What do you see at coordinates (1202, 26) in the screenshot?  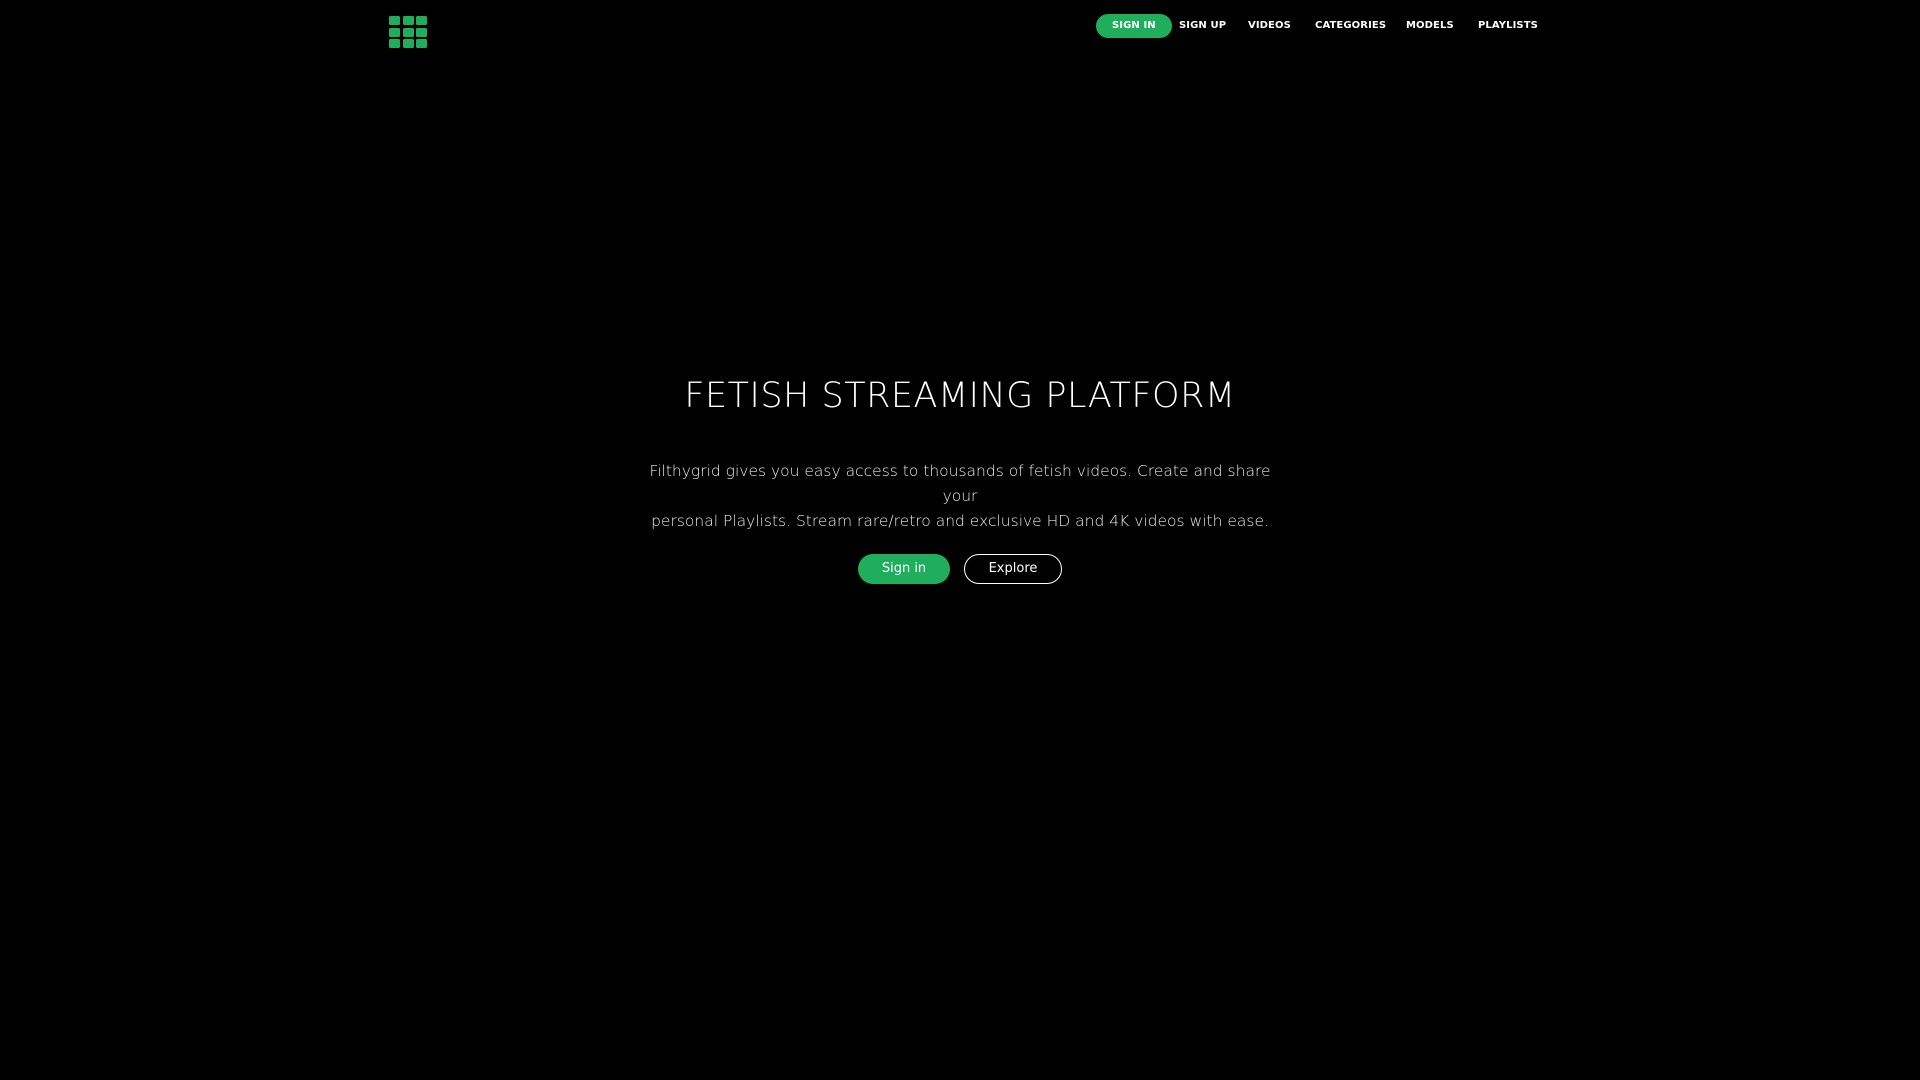 I see `nav-sign-up: SIGN UP` at bounding box center [1202, 26].